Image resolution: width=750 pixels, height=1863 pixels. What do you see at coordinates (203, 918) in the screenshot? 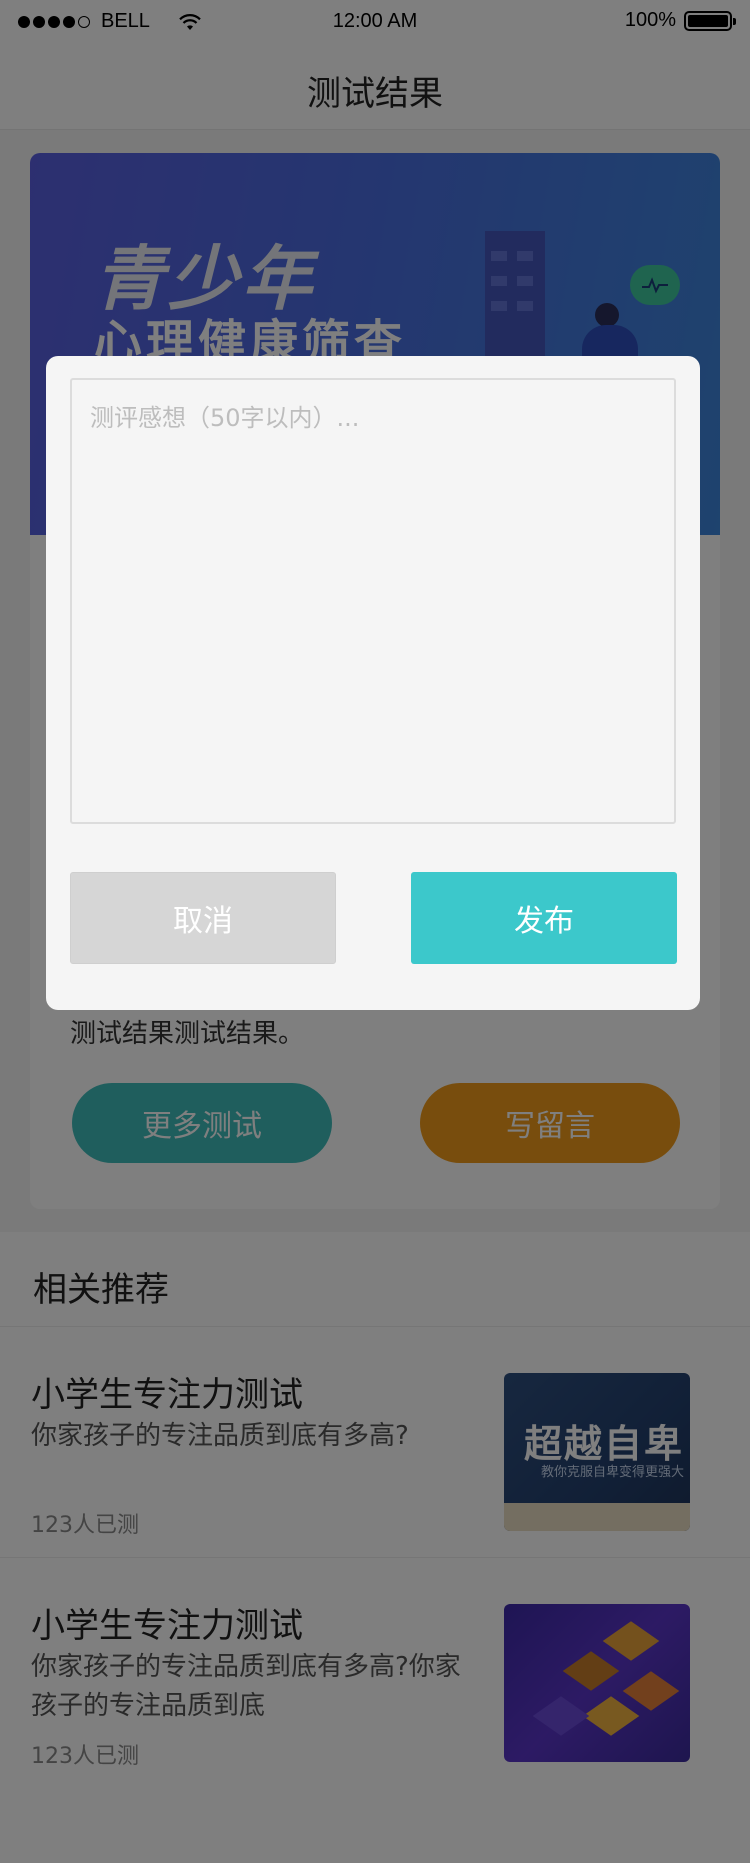
I see `cancel-button: 取消` at bounding box center [203, 918].